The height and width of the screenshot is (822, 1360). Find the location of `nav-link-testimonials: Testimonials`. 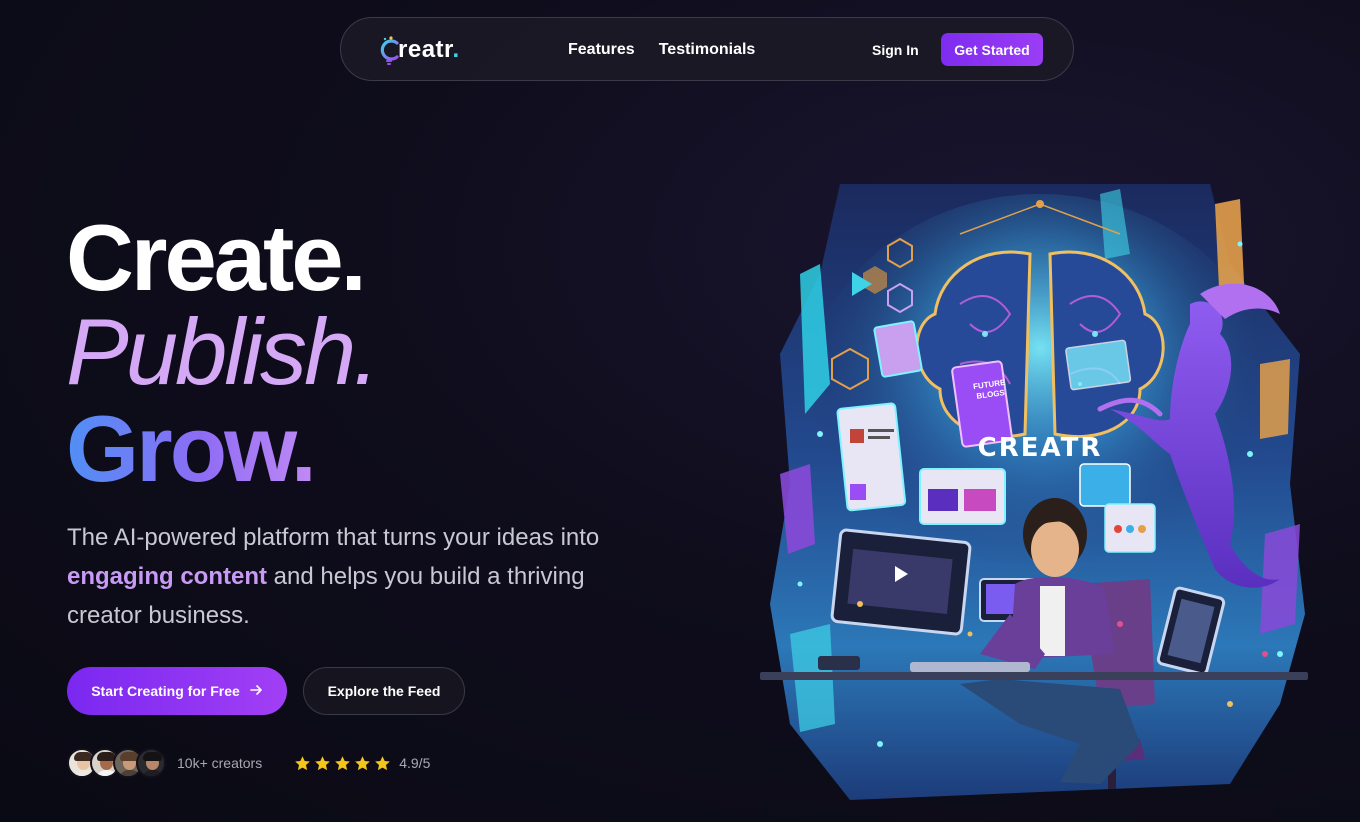

nav-link-testimonials: Testimonials is located at coordinates (707, 50).